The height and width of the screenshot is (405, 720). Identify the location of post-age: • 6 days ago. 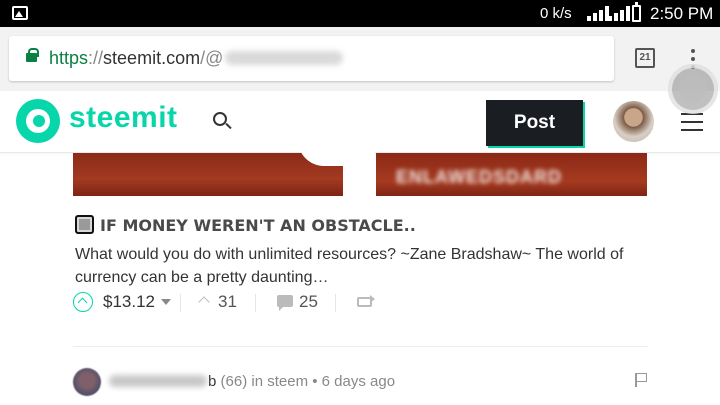
(354, 381).